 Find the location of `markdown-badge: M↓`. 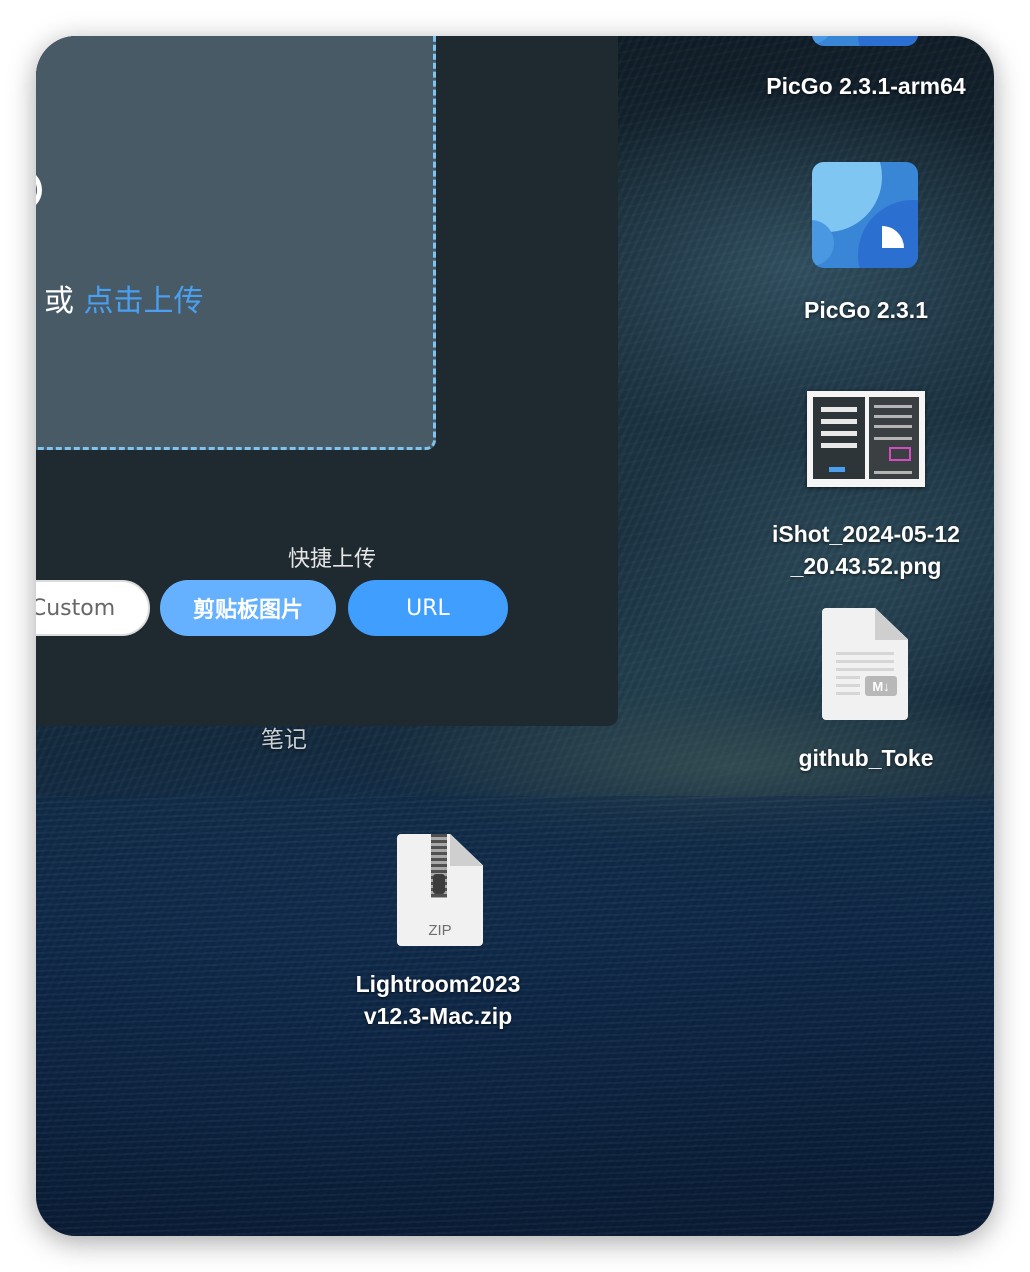

markdown-badge: M↓ is located at coordinates (881, 686).